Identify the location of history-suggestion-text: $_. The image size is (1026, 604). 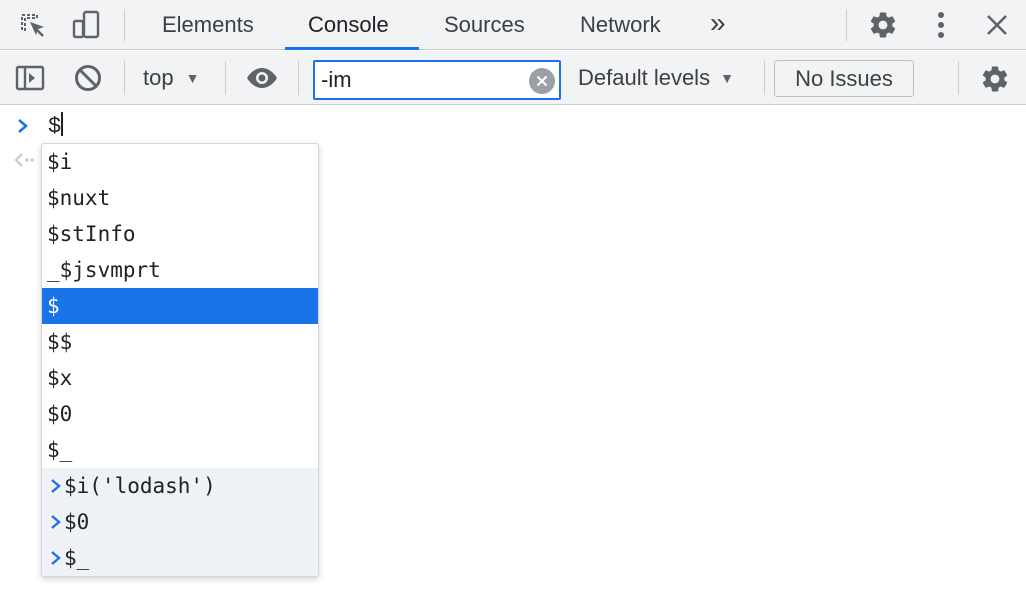
(77, 558).